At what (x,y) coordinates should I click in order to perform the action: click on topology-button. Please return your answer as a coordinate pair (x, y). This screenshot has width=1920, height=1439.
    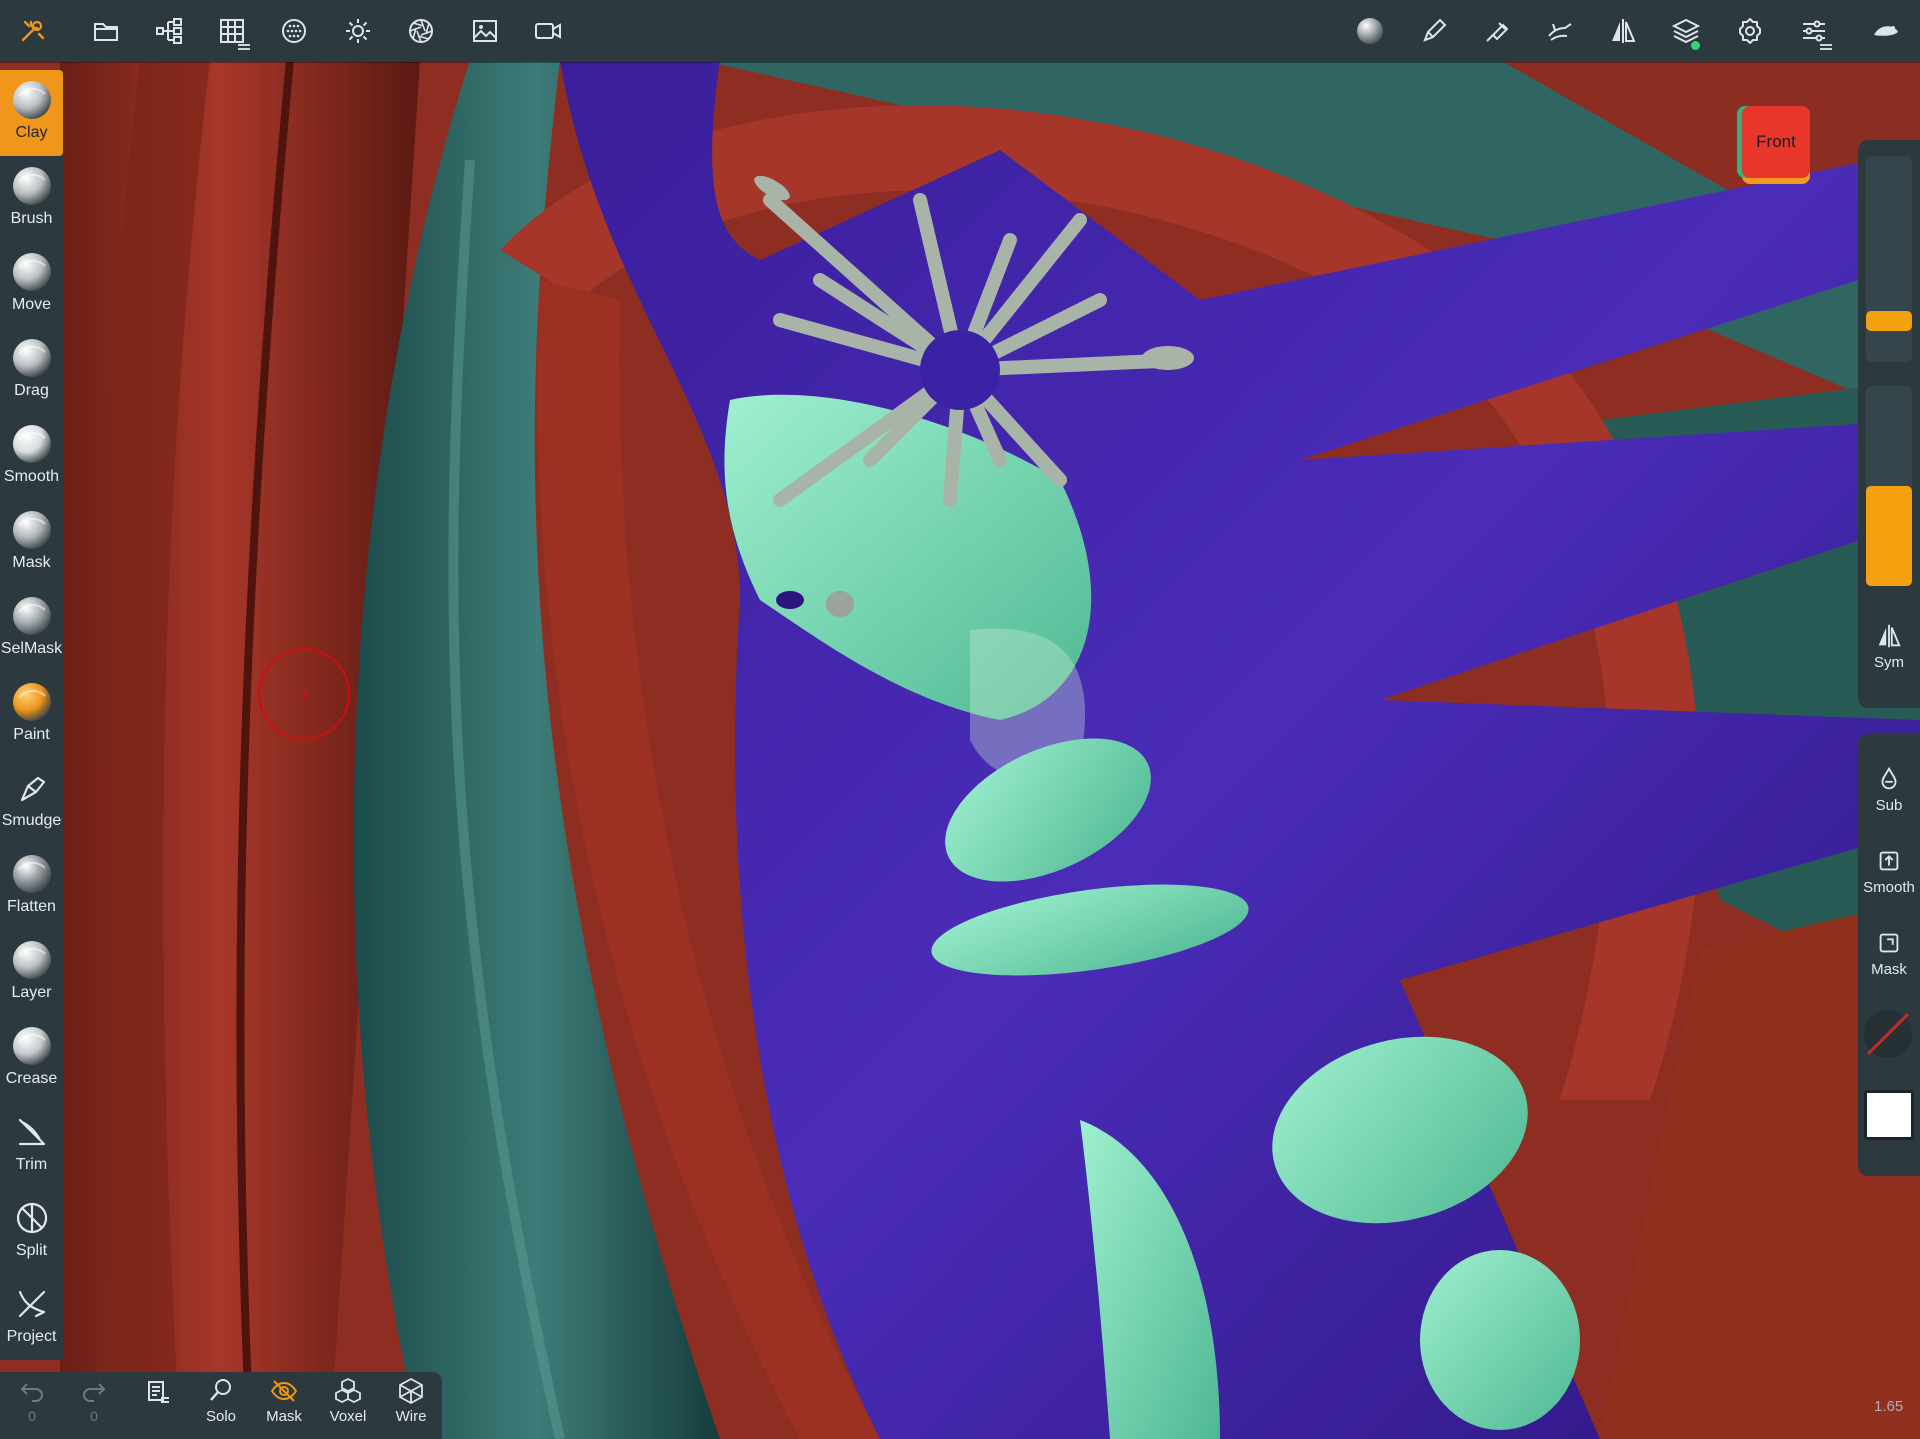
    Looking at the image, I should click on (232, 31).